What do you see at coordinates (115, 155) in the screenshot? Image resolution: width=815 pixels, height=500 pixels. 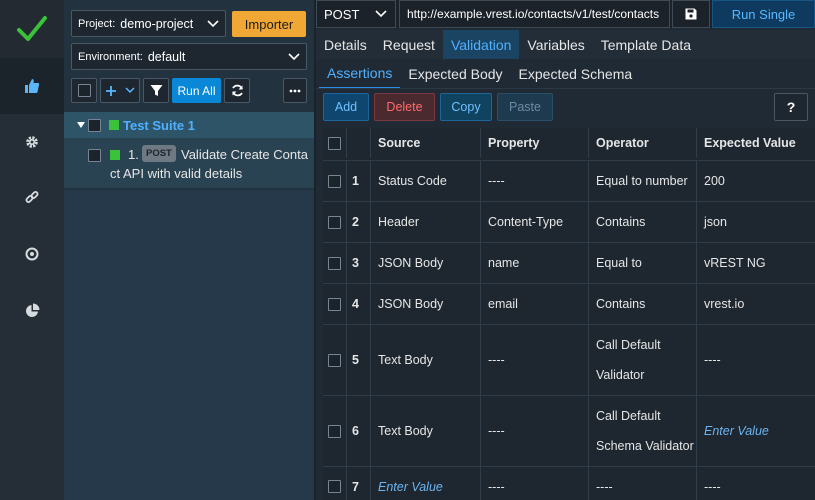 I see `testcase-status-indicator` at bounding box center [115, 155].